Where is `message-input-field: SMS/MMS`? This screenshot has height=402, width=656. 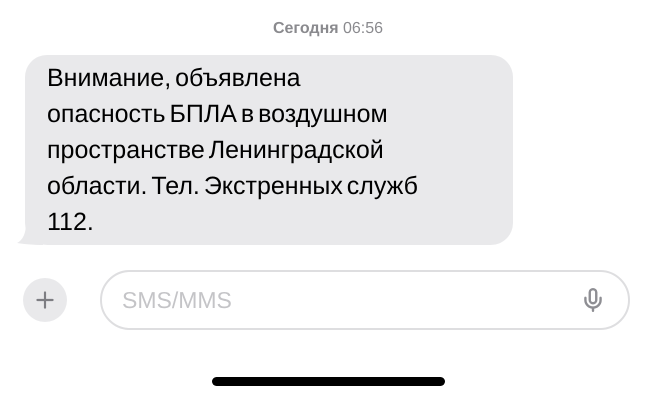 message-input-field: SMS/MMS is located at coordinates (365, 300).